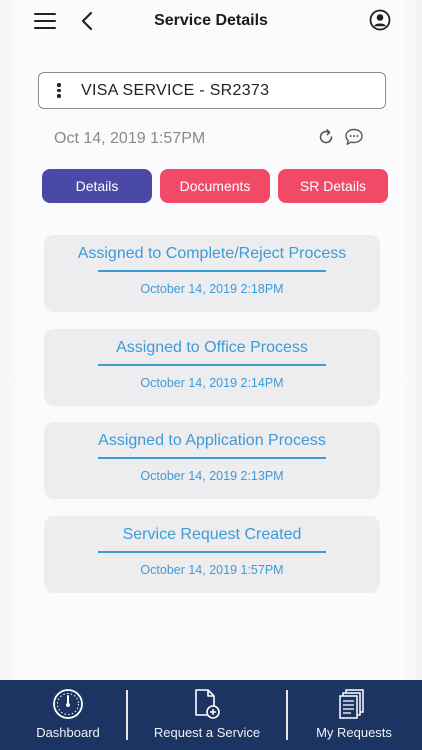 Image resolution: width=422 pixels, height=750 pixels. I want to click on timeline-status: Service Request Created, so click(212, 534).